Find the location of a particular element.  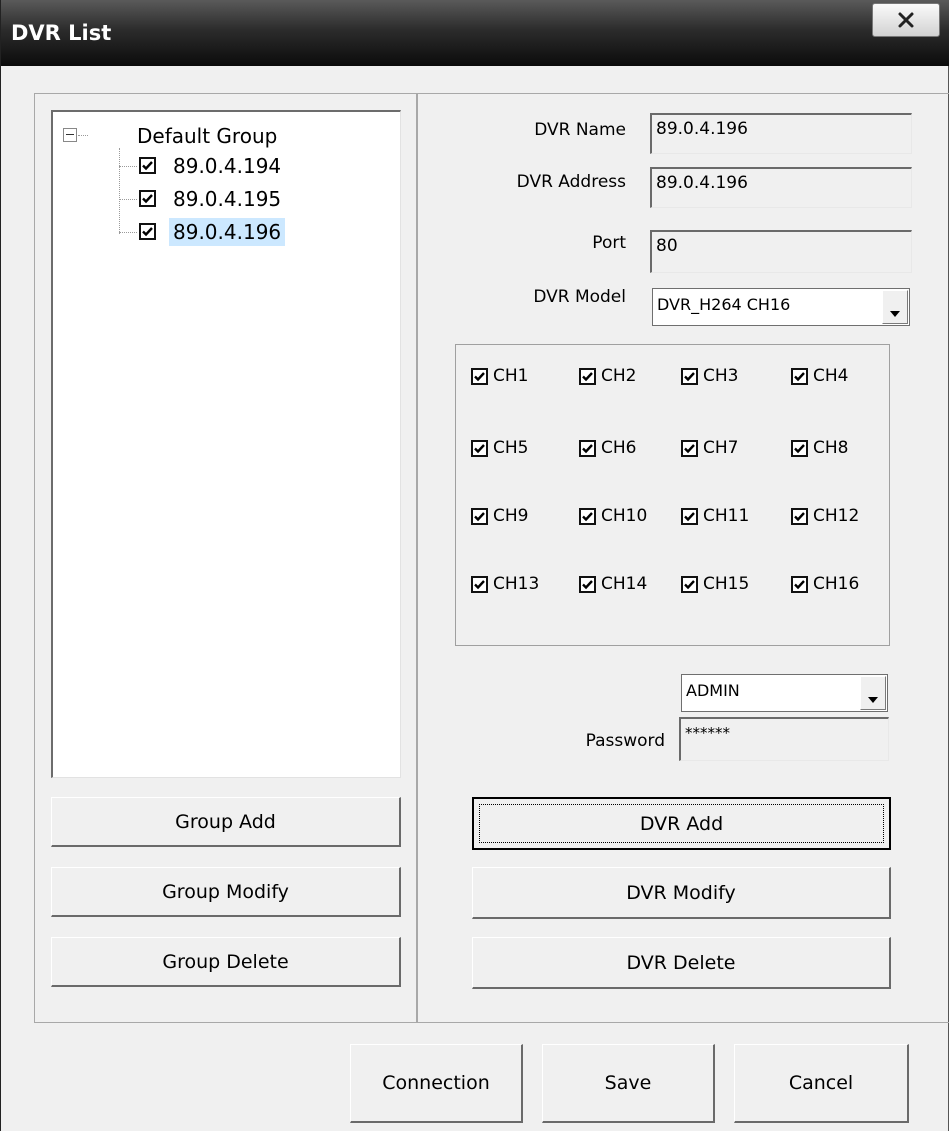

port-label: Port is located at coordinates (609, 243).